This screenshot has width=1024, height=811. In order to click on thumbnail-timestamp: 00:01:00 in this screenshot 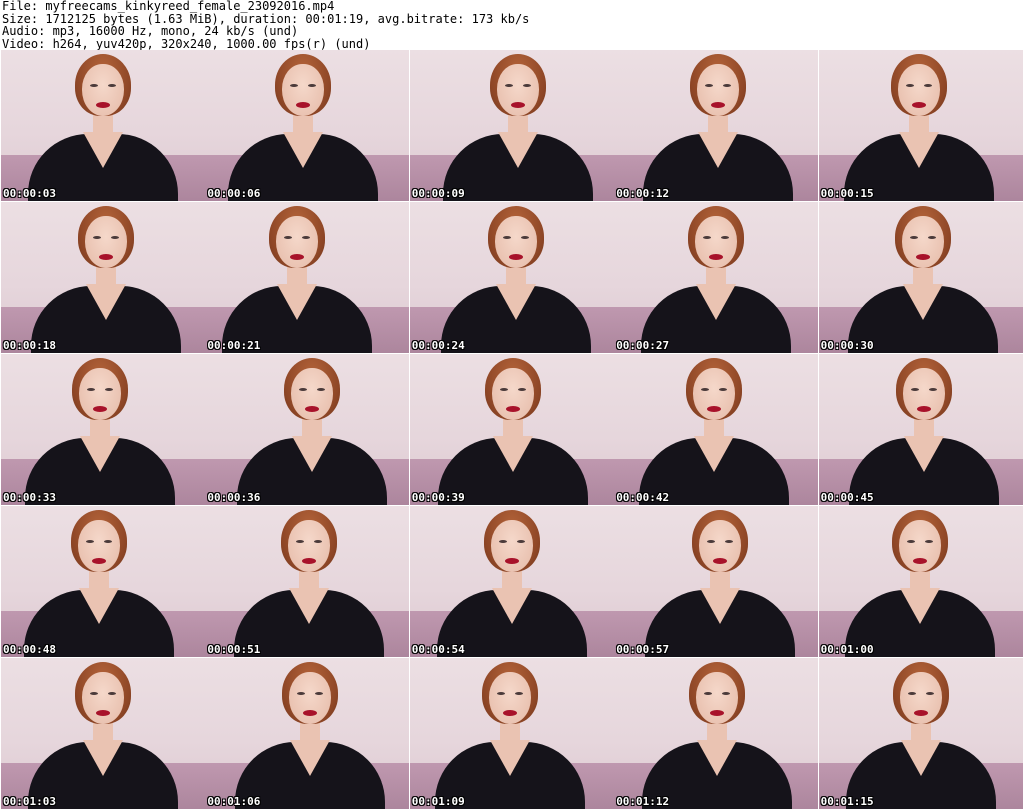, I will do `click(847, 649)`.